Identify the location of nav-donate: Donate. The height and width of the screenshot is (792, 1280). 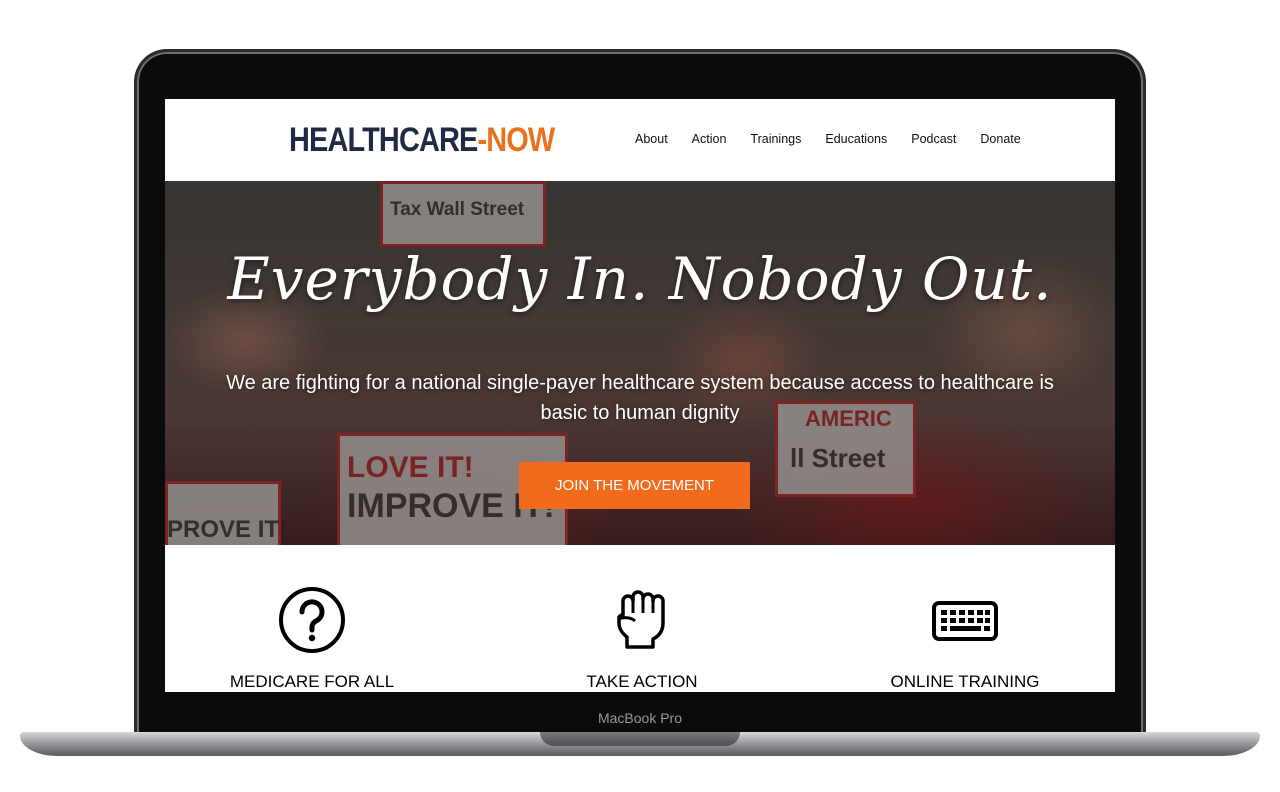
(1000, 139).